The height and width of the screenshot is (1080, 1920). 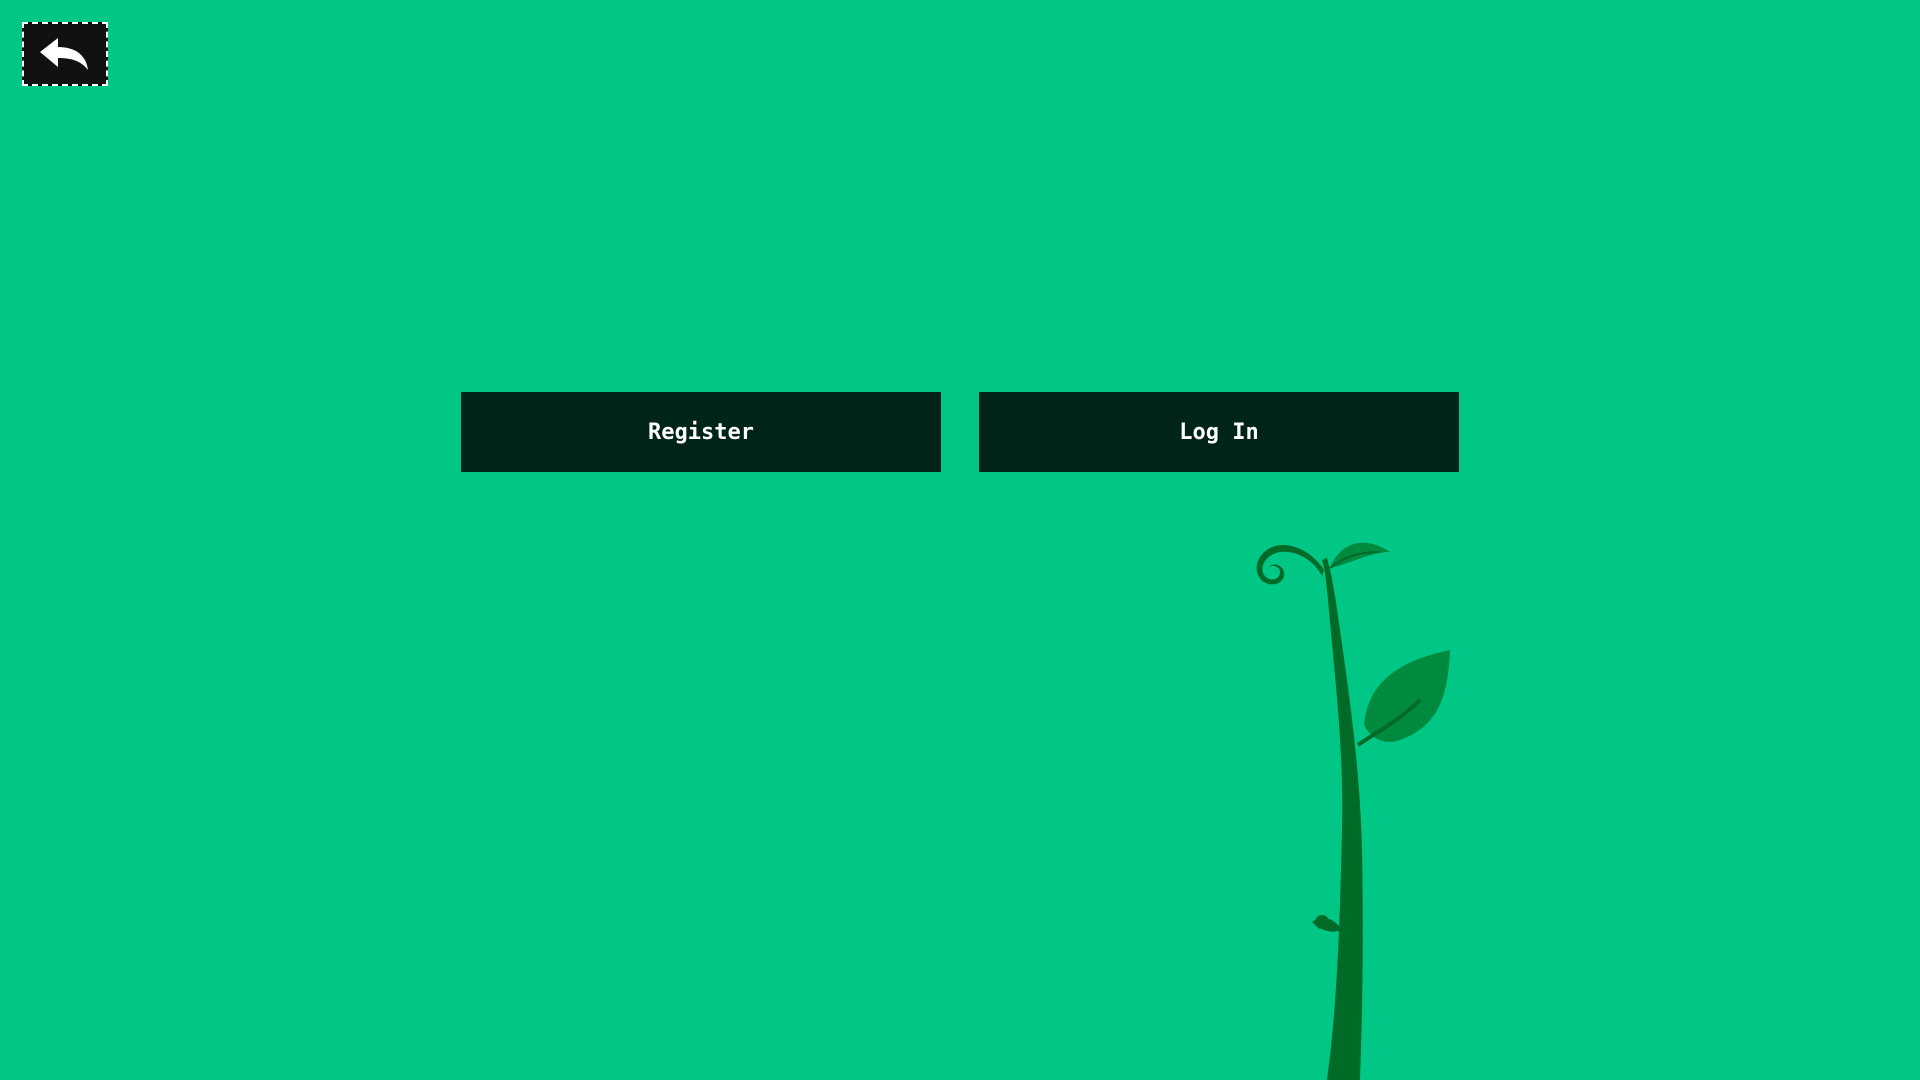 What do you see at coordinates (1407, 696) in the screenshot?
I see `plant-leaf-right` at bounding box center [1407, 696].